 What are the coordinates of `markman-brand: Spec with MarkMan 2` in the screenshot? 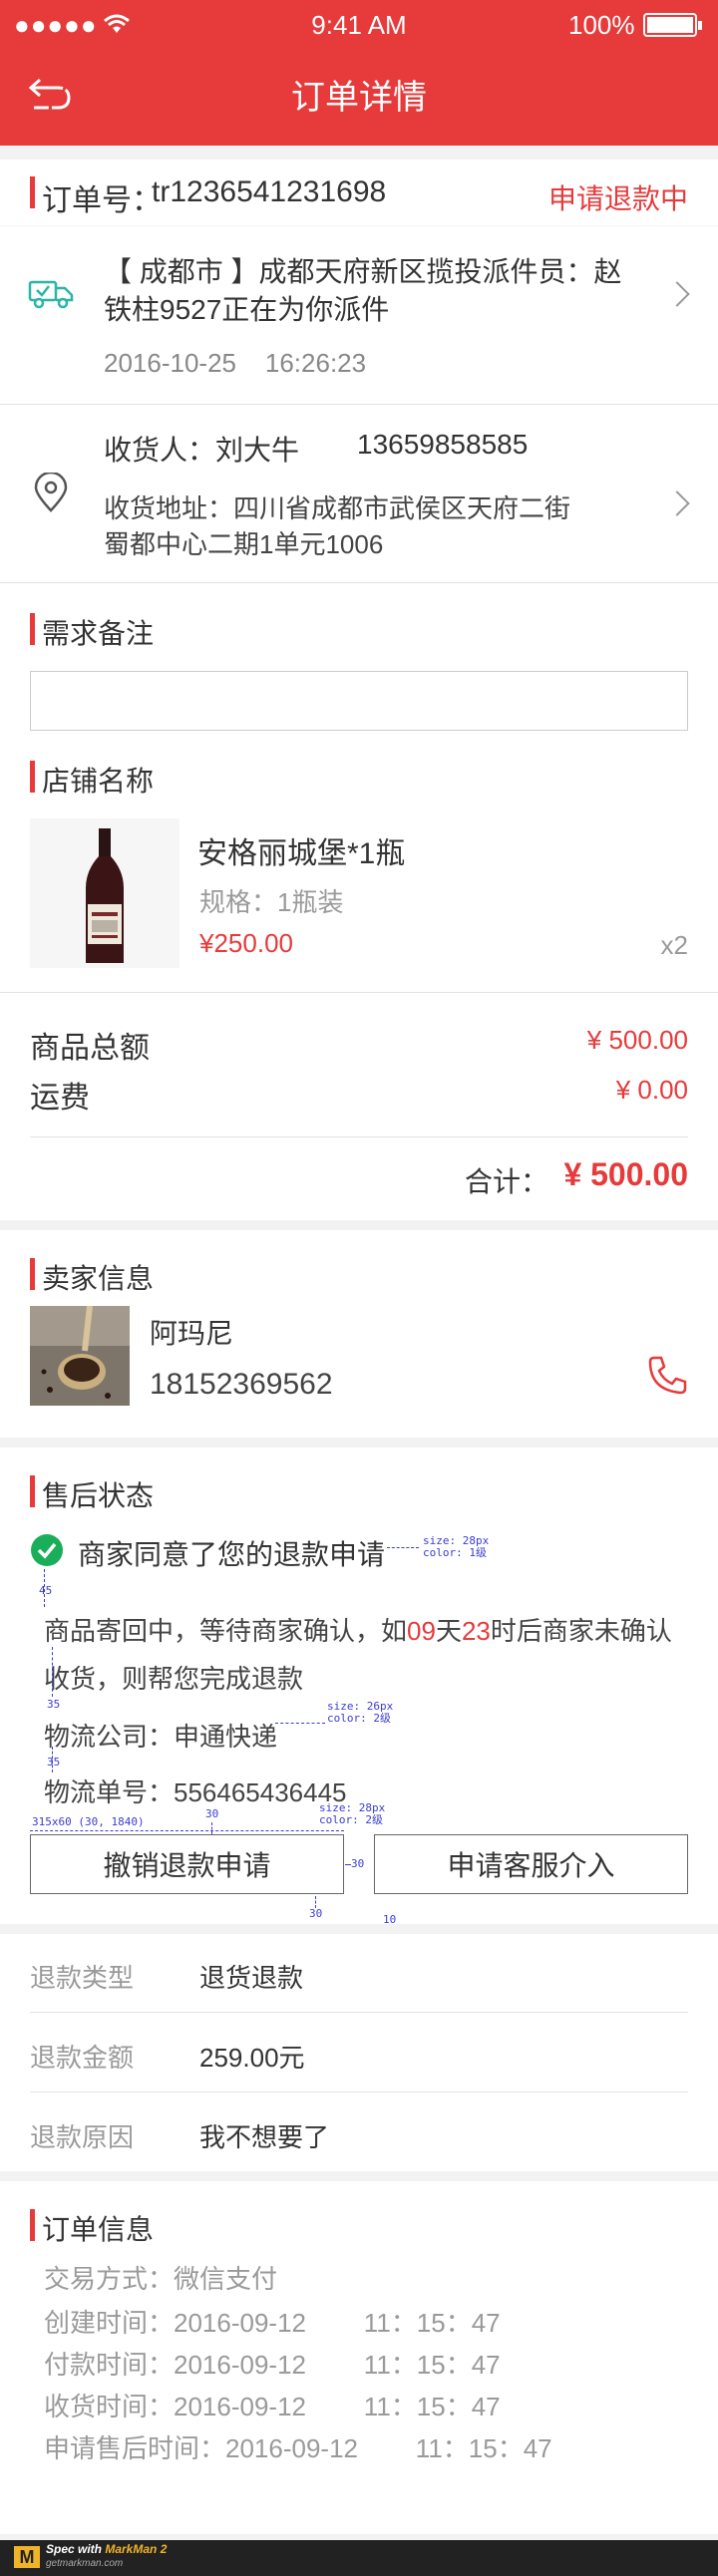 It's located at (107, 2549).